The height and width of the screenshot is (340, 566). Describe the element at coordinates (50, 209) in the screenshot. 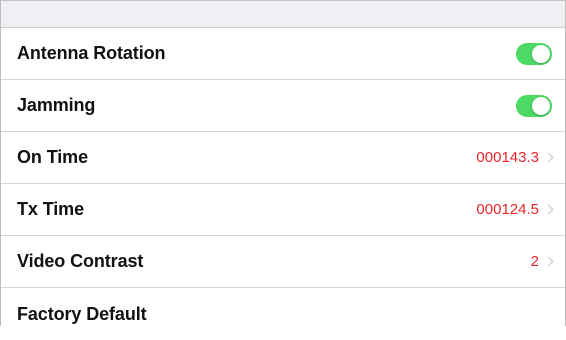

I see `tx-time-label: Tx Time` at that location.